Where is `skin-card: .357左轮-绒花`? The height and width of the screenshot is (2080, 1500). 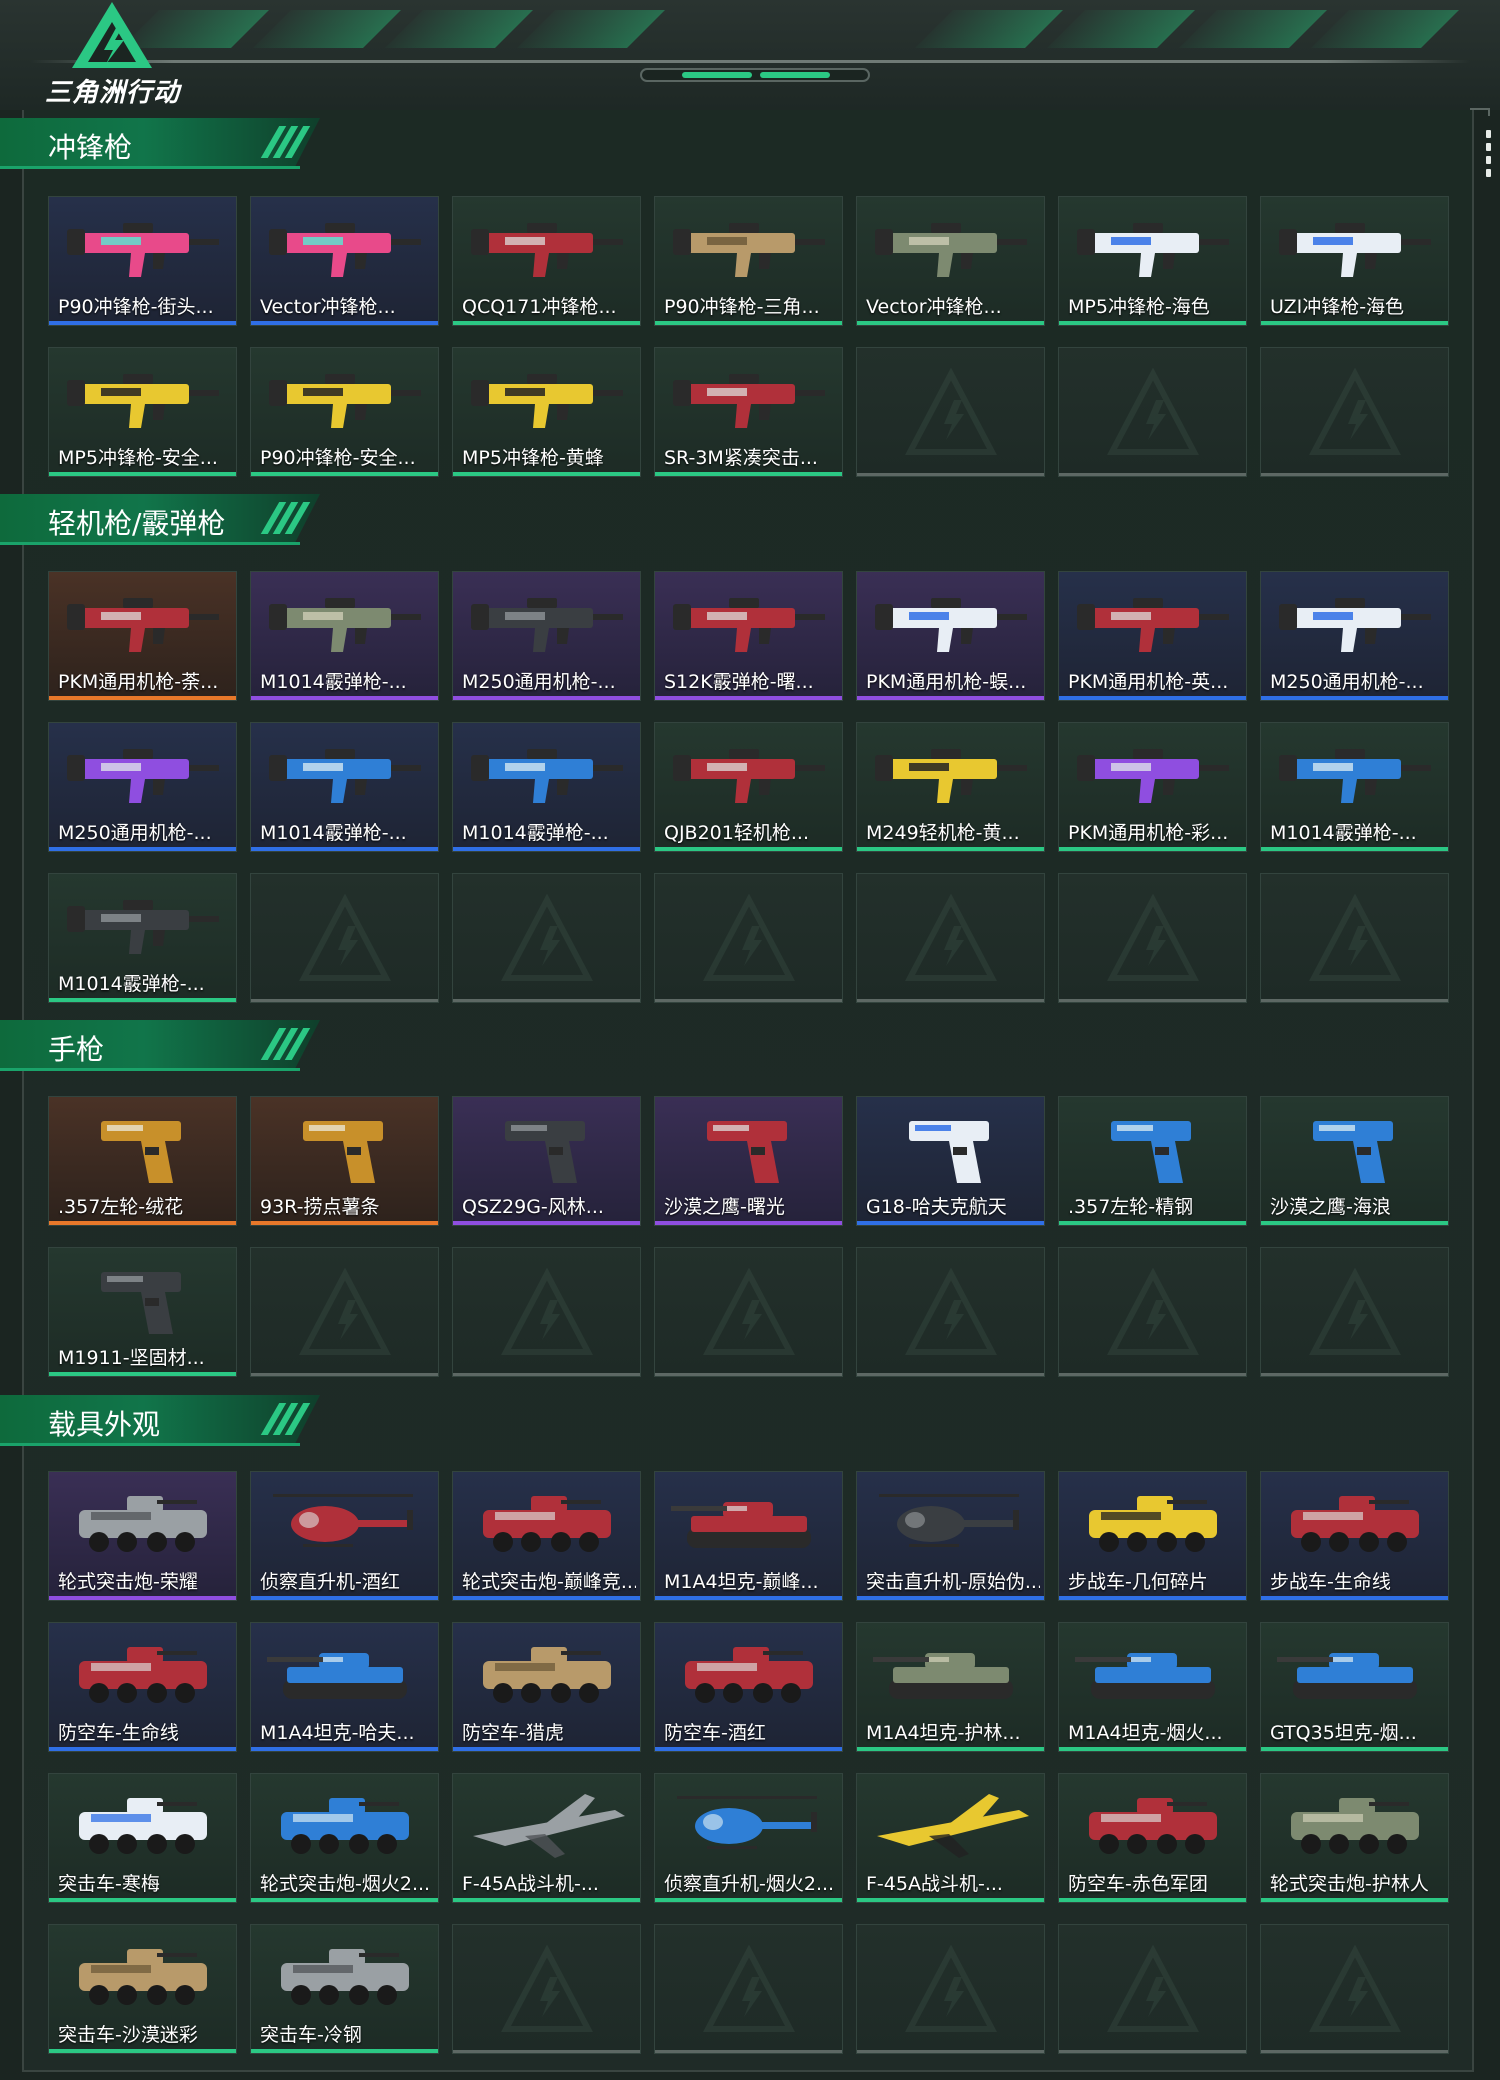
skin-card: .357左轮-绒花 is located at coordinates (142, 1161).